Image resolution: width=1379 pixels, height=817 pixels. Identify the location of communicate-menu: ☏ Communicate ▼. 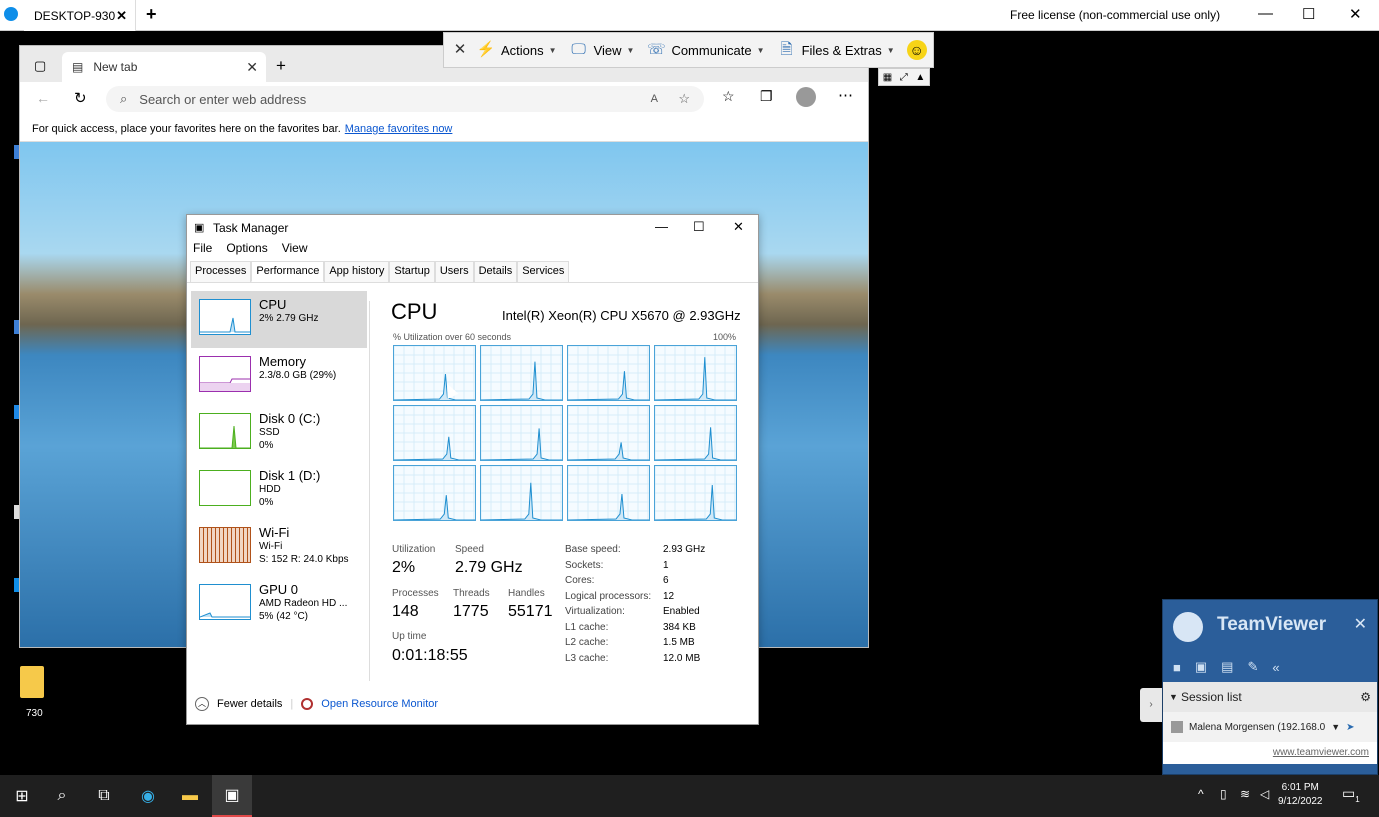
(705, 50).